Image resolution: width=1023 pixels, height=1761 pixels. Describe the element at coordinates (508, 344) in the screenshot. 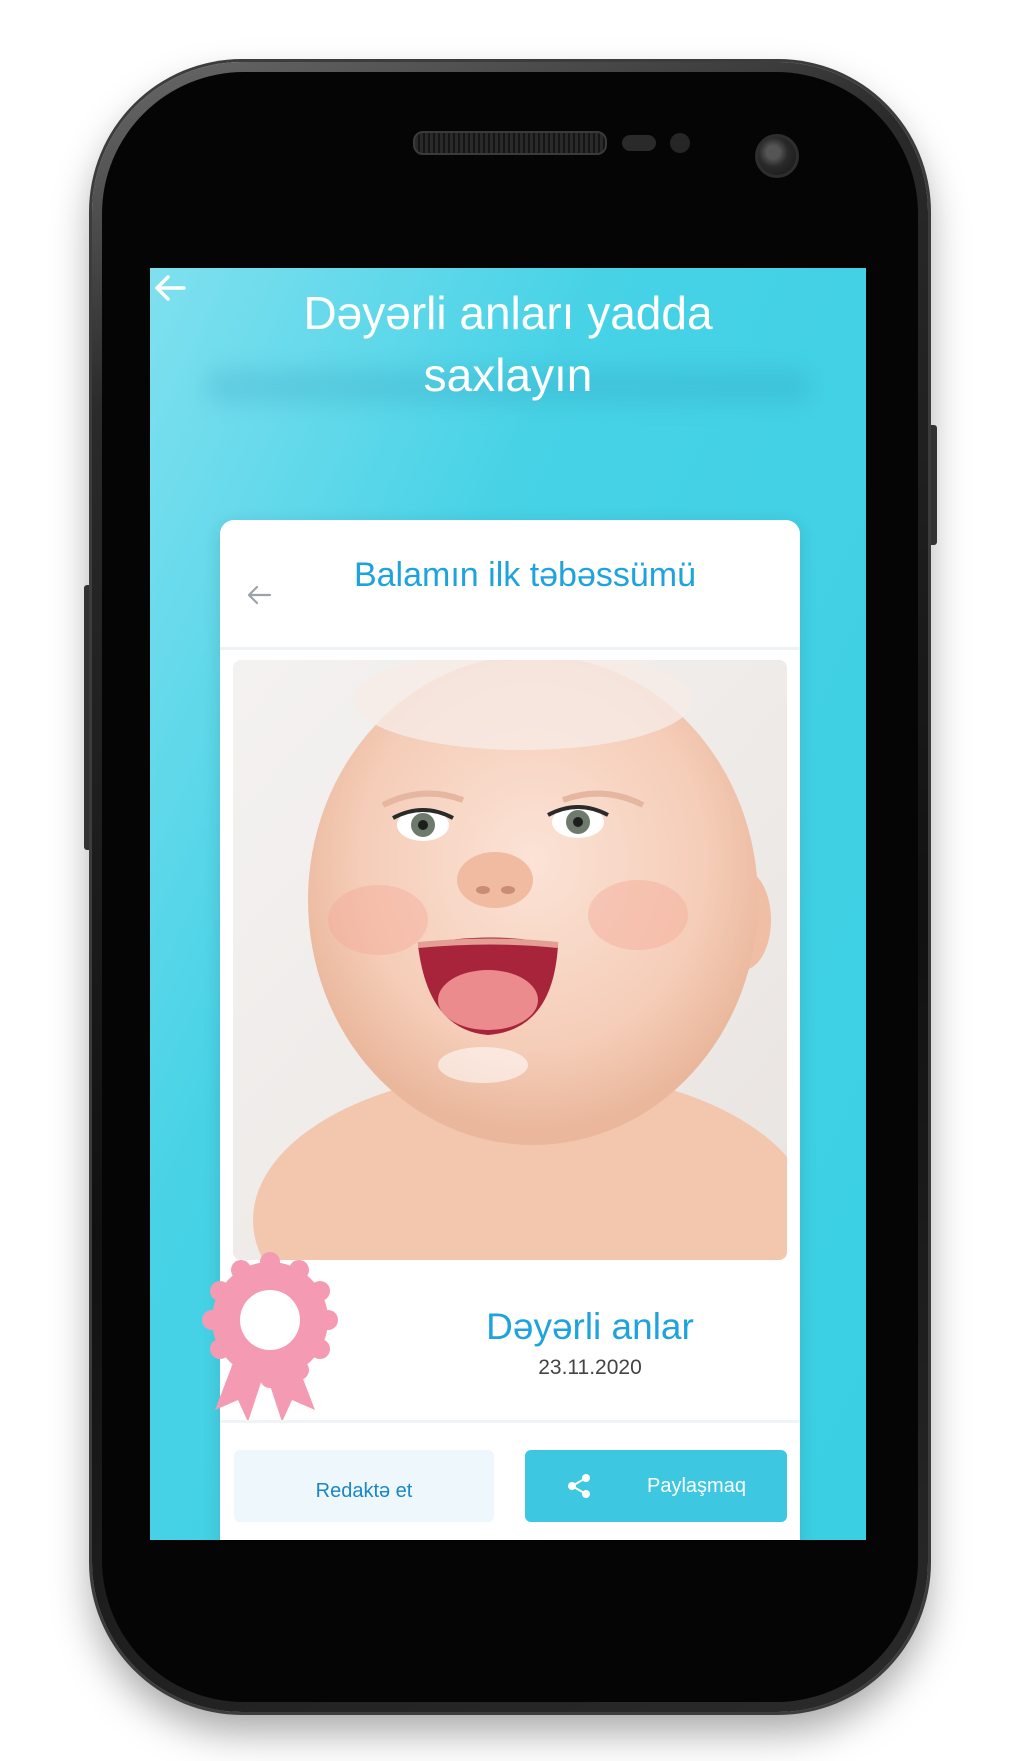

I see `headline: Dəyərli anları yadda saxlayın` at that location.